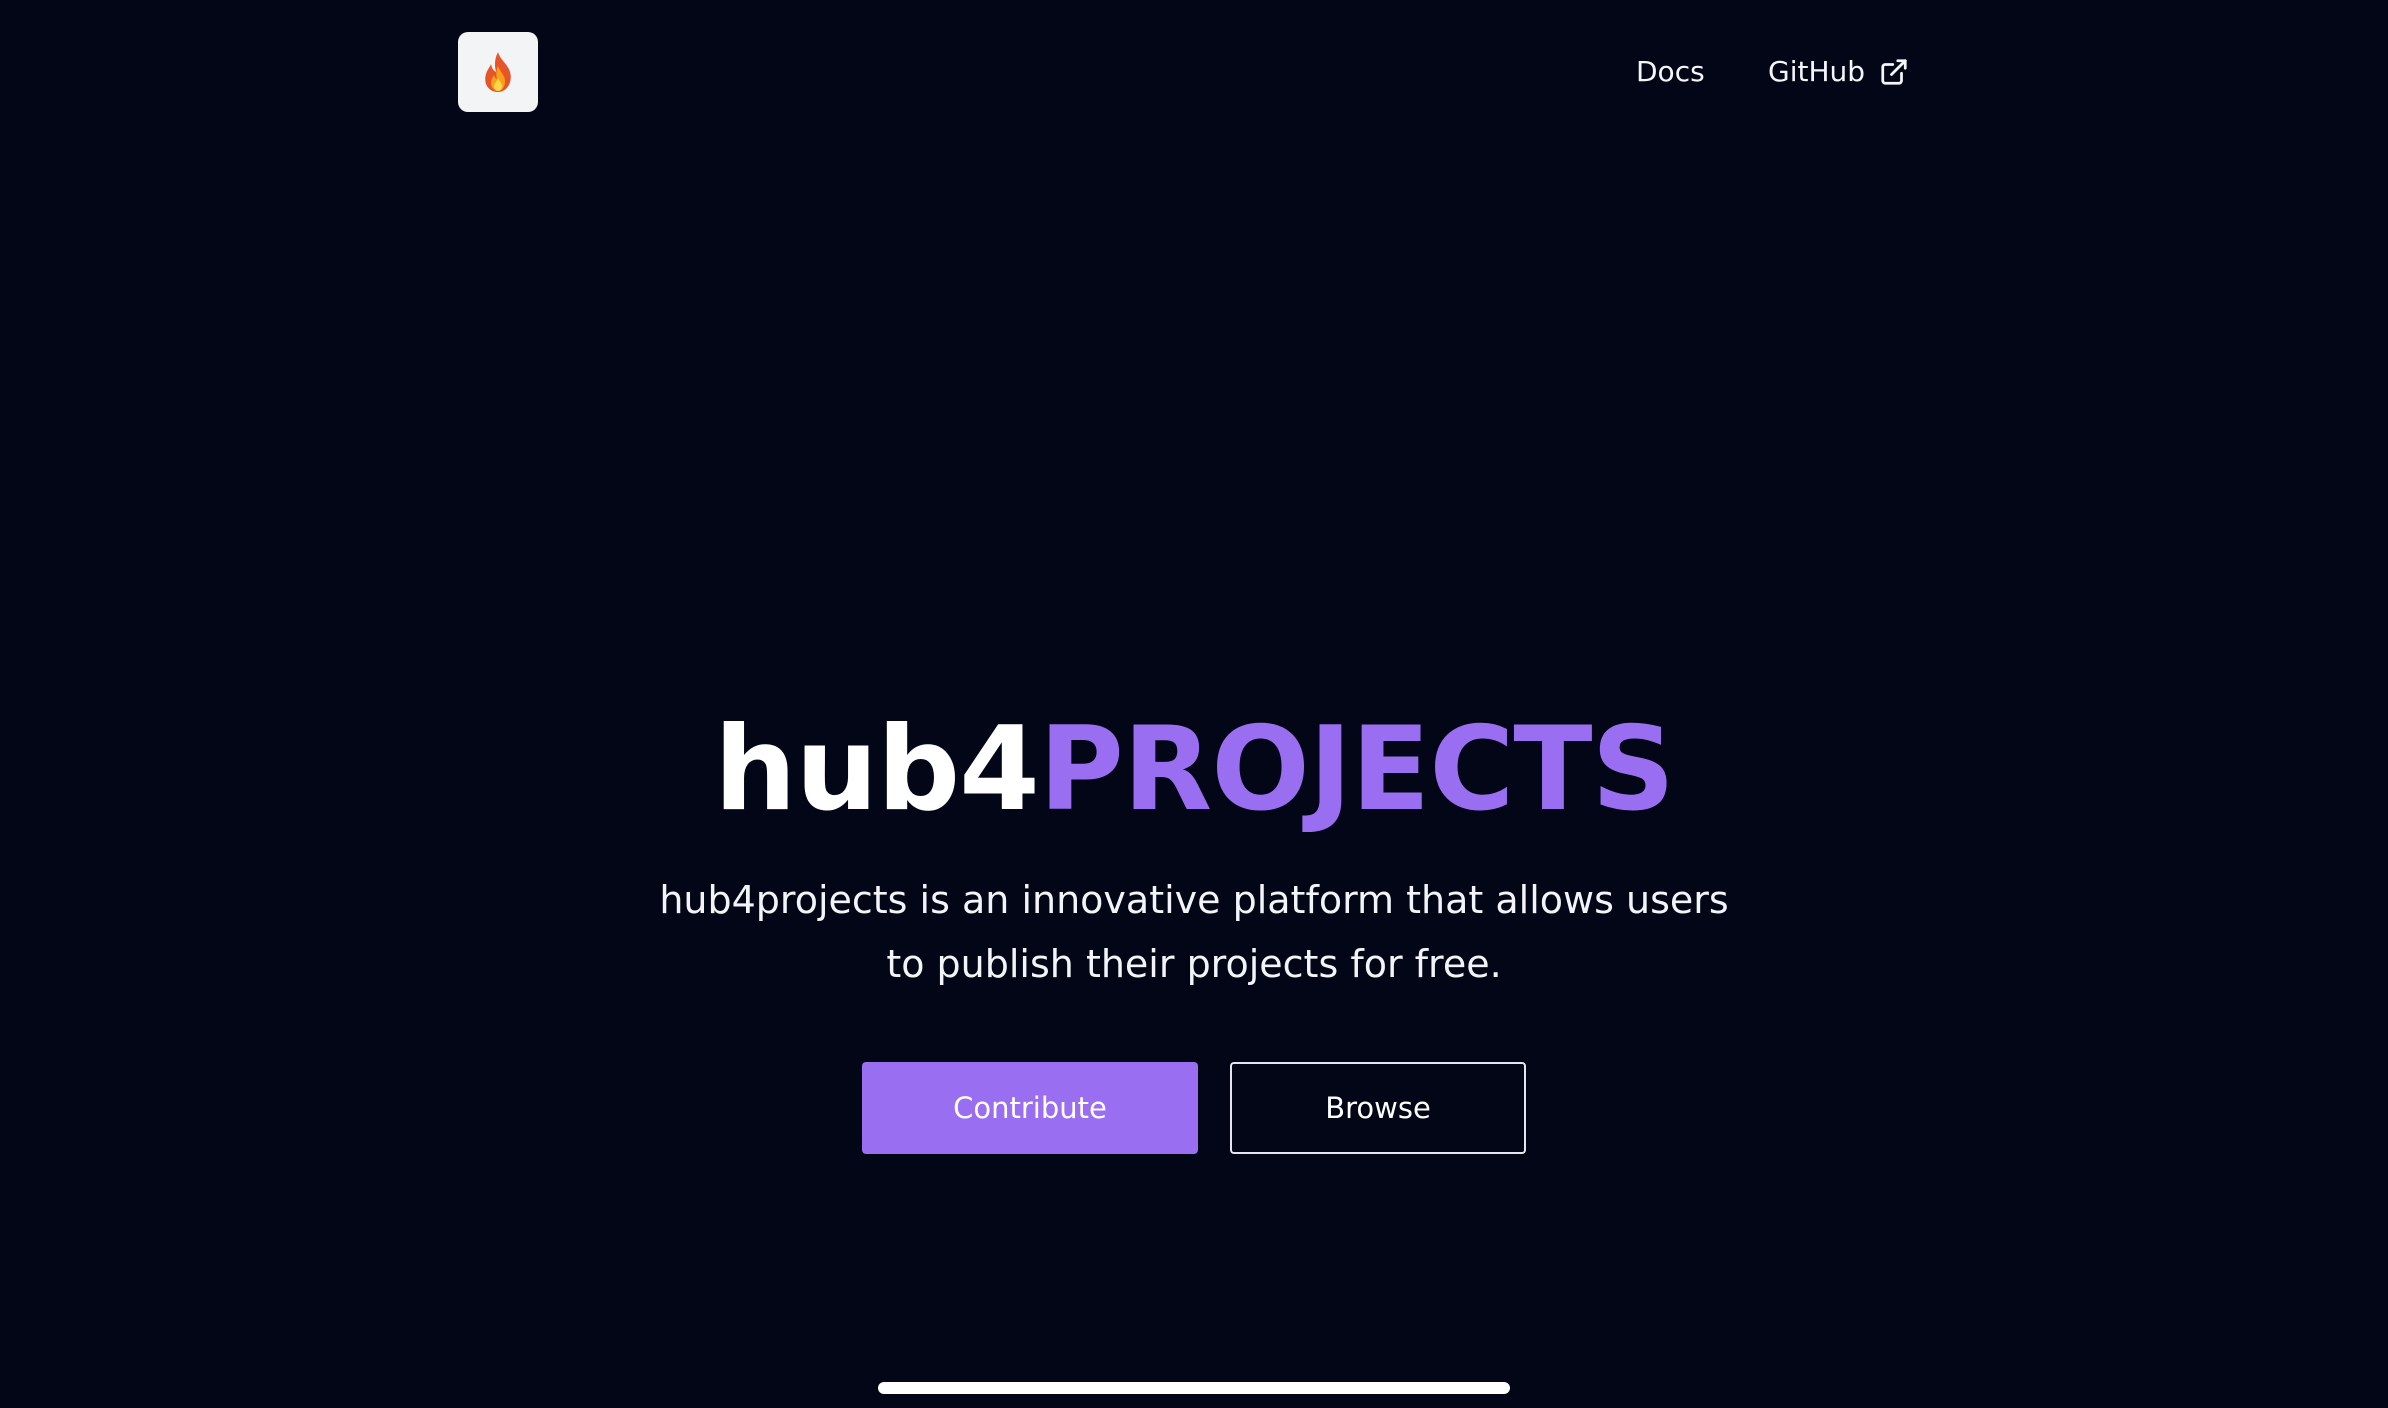 This screenshot has height=1408, width=2388. What do you see at coordinates (876, 769) in the screenshot?
I see `hero-title-brand: hub4` at bounding box center [876, 769].